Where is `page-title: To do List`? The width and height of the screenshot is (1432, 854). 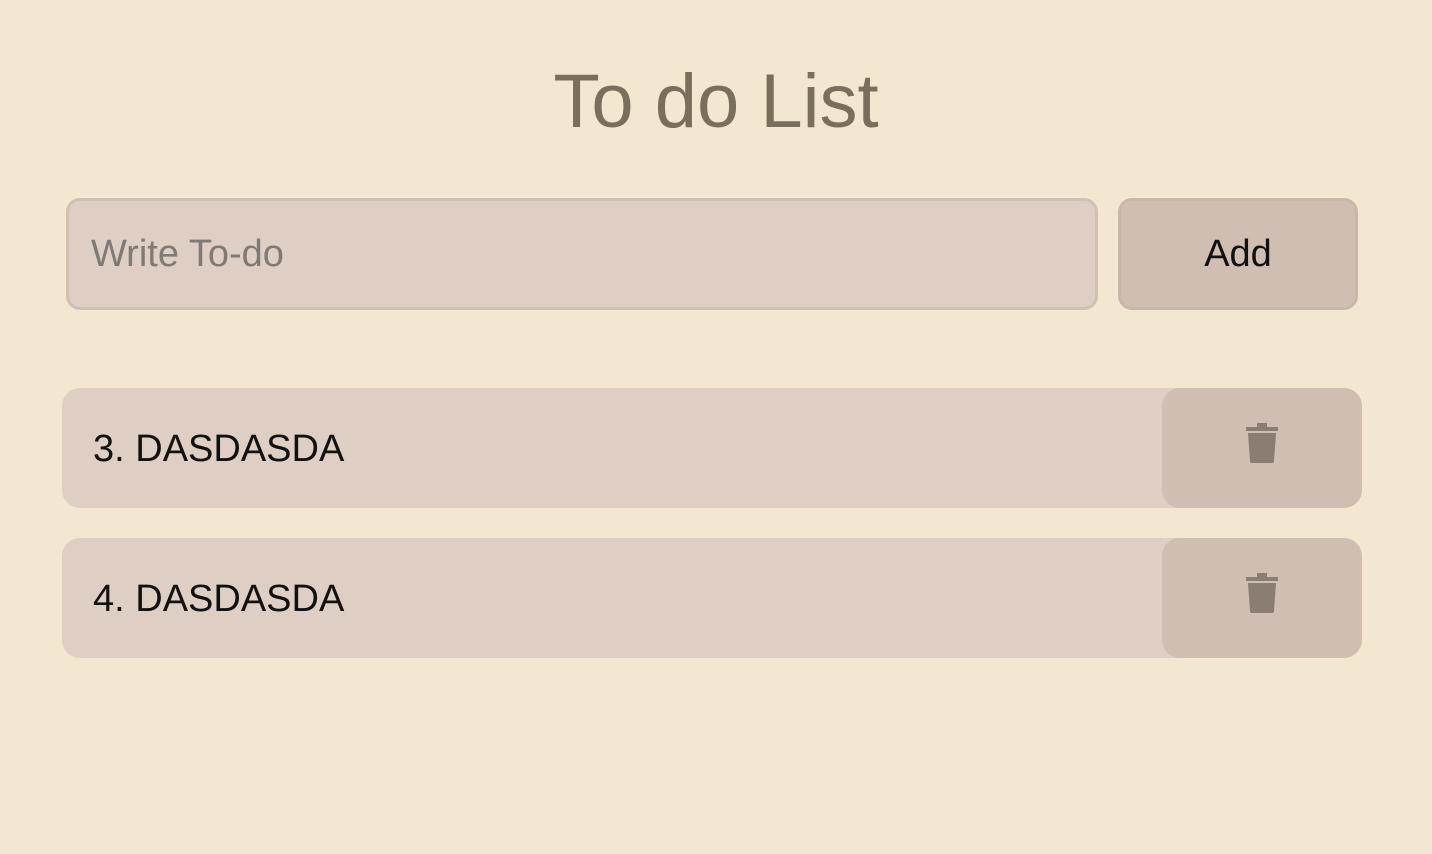 page-title: To do List is located at coordinates (716, 101).